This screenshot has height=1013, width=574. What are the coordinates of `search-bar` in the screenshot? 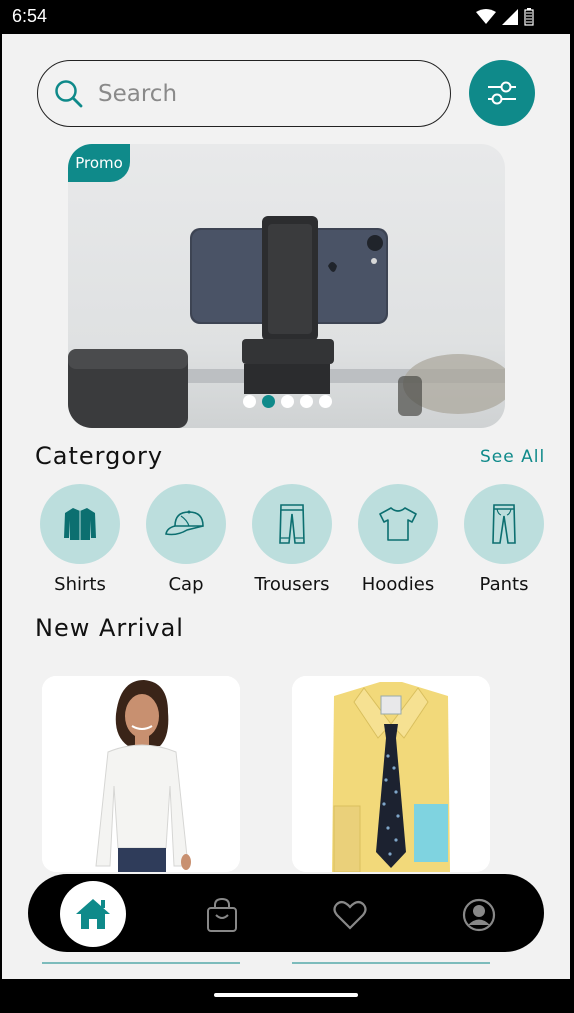 It's located at (244, 93).